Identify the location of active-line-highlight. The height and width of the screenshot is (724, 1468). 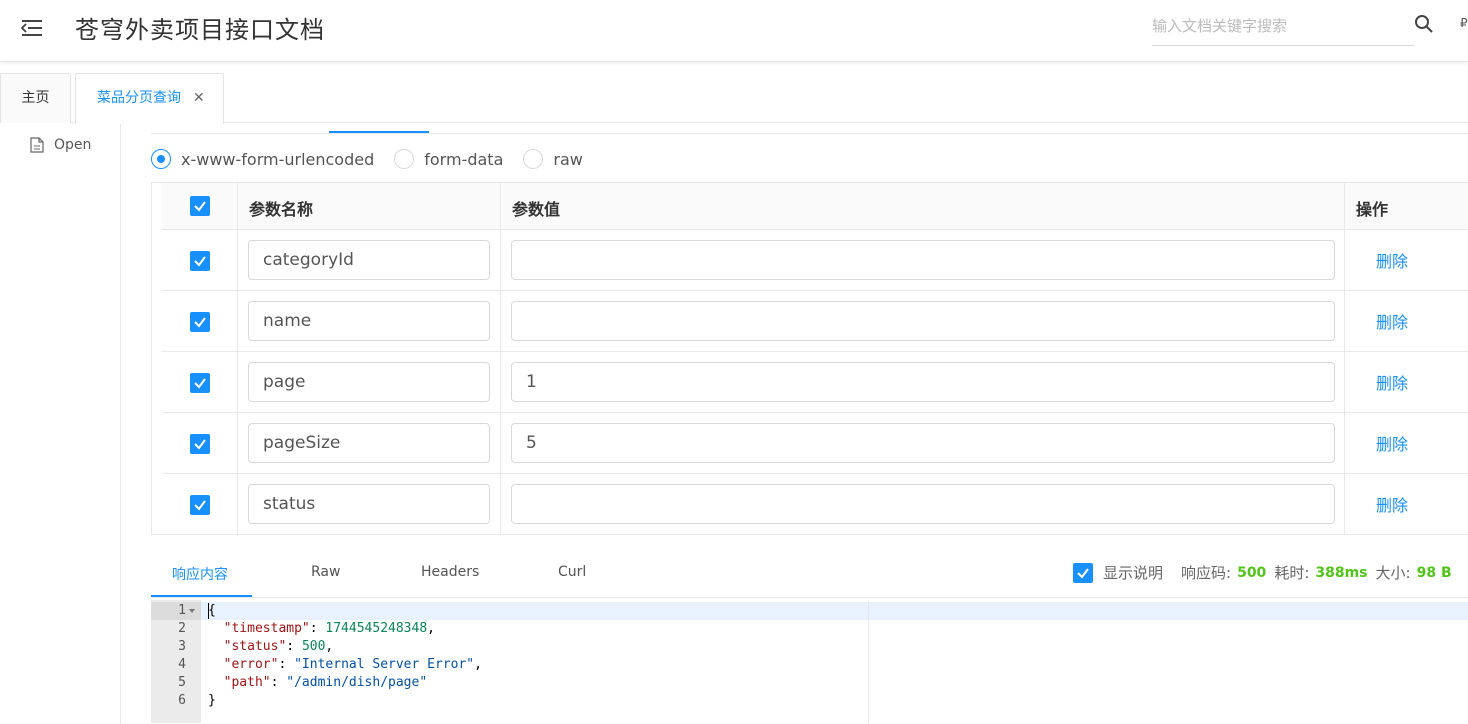
(834, 611).